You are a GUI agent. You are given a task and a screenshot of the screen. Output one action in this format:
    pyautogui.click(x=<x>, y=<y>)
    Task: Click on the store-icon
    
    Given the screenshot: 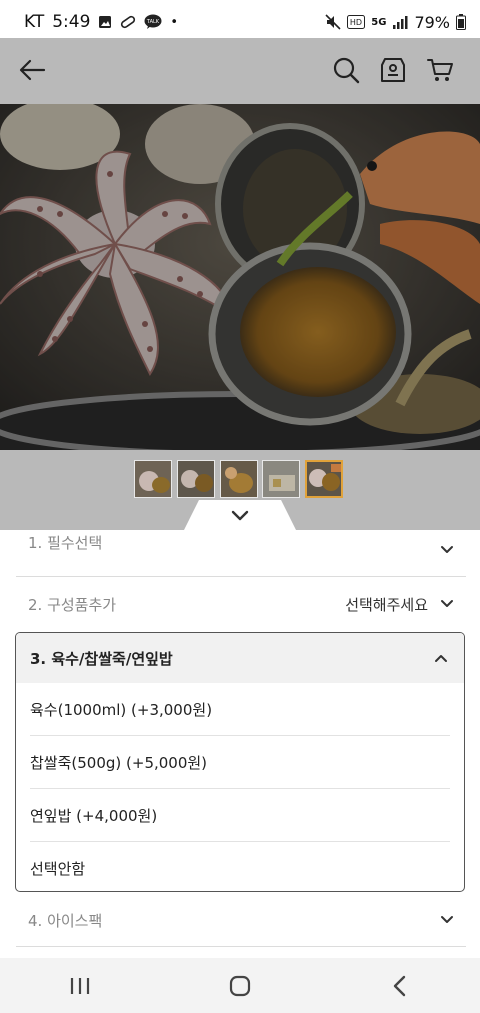 What is the action you would take?
    pyautogui.click(x=393, y=70)
    